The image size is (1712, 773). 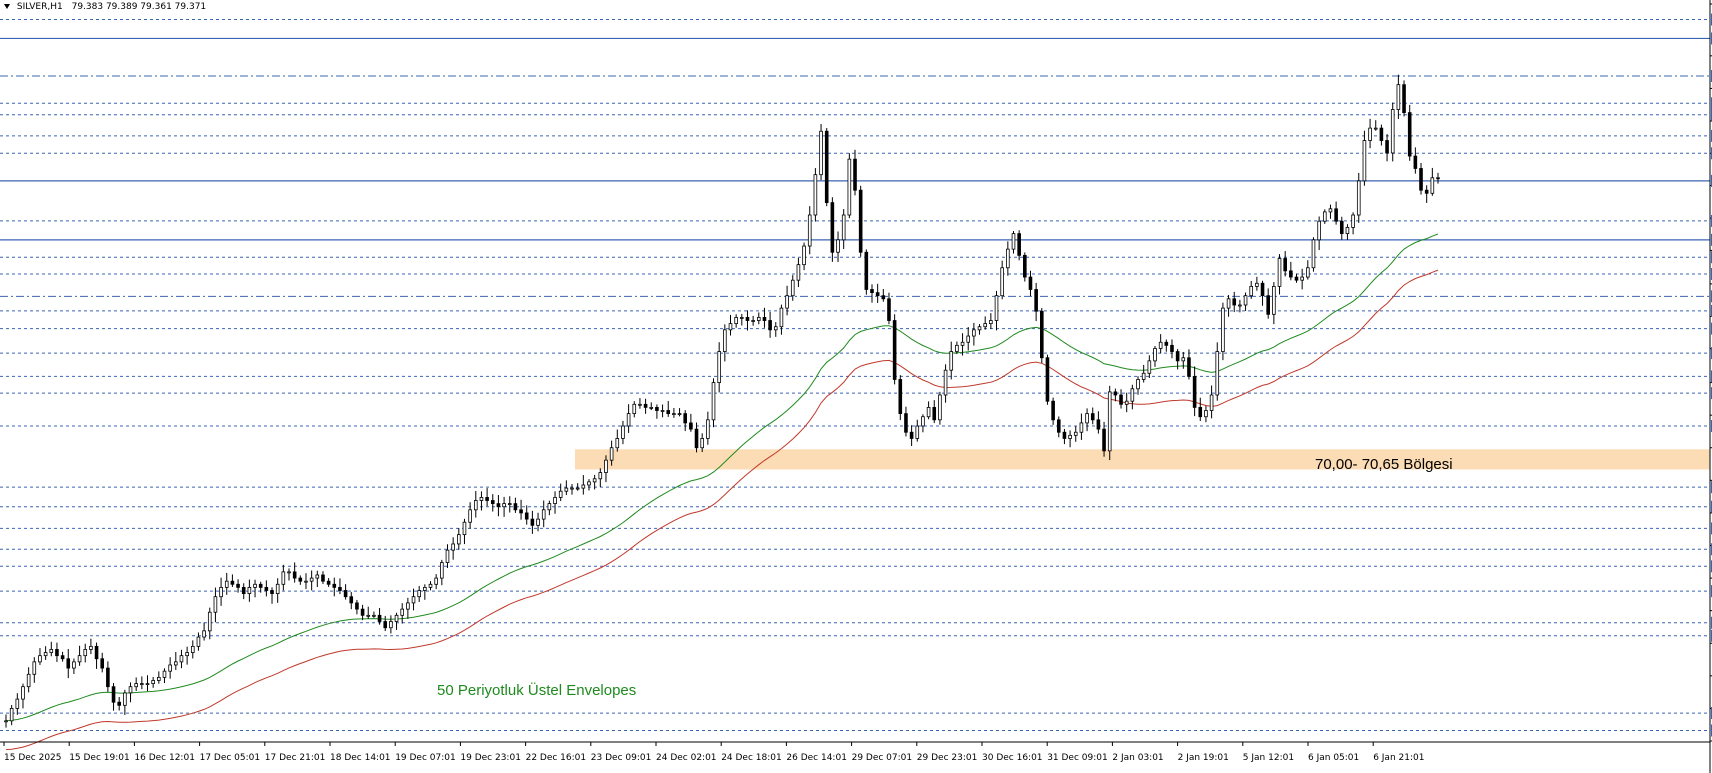 What do you see at coordinates (1012, 758) in the screenshot?
I see `x-tick-label: 30 Dec 16:01` at bounding box center [1012, 758].